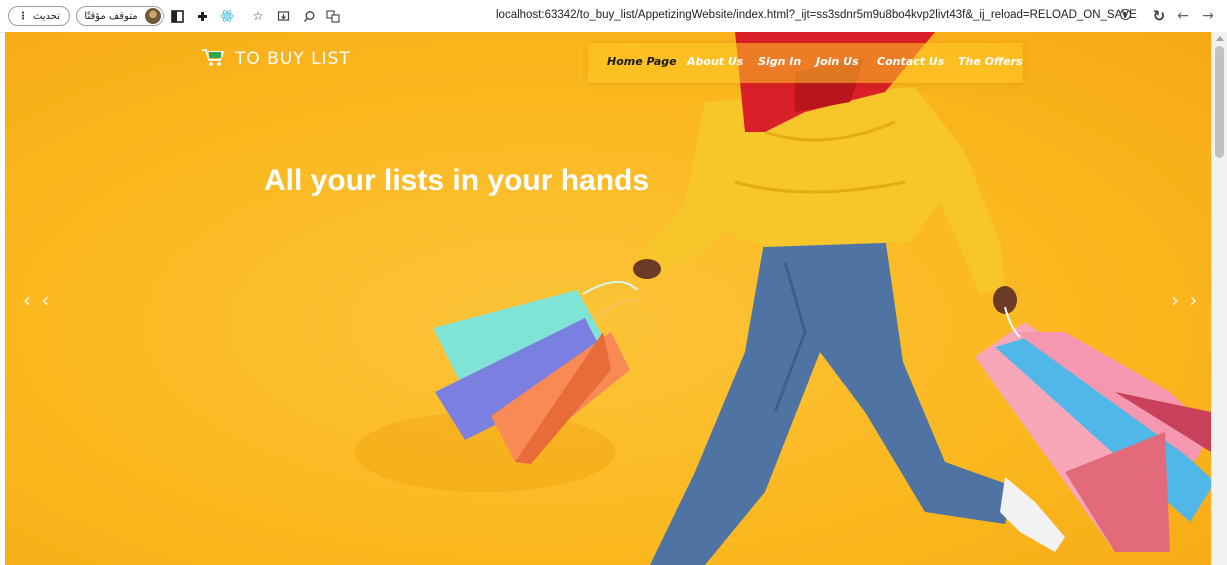 The width and height of the screenshot is (1227, 565). What do you see at coordinates (227, 16) in the screenshot?
I see `react-icon` at bounding box center [227, 16].